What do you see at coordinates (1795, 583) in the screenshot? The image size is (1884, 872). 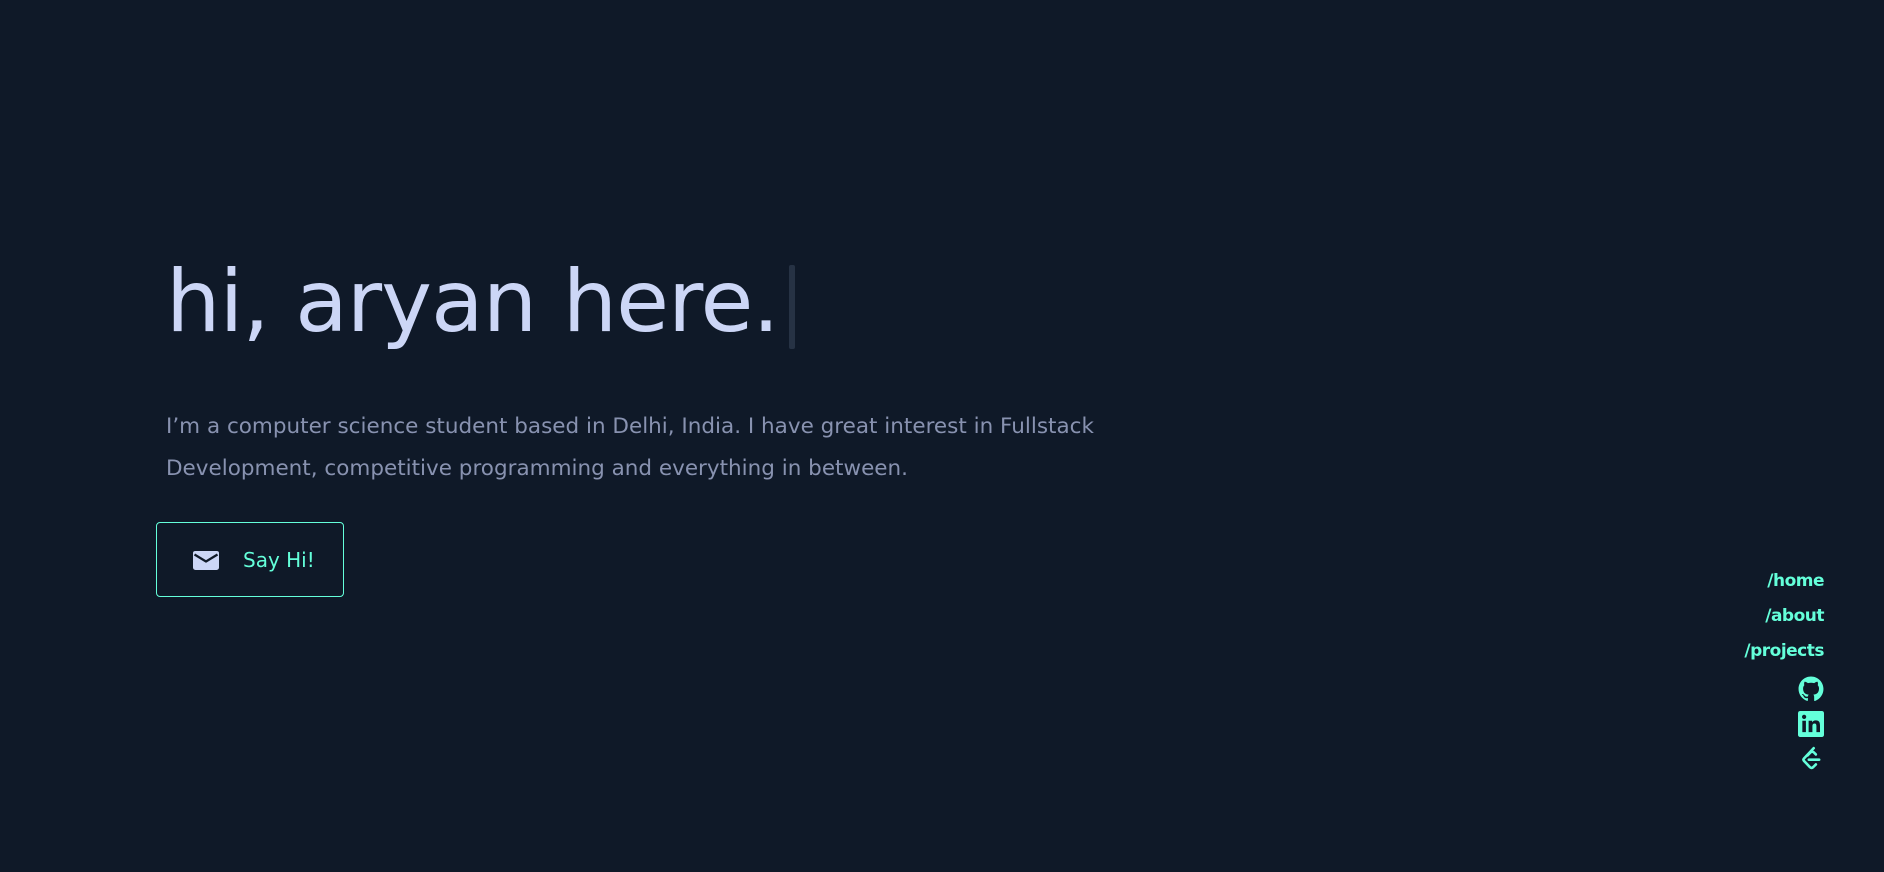 I see `nav-link-home: /home` at bounding box center [1795, 583].